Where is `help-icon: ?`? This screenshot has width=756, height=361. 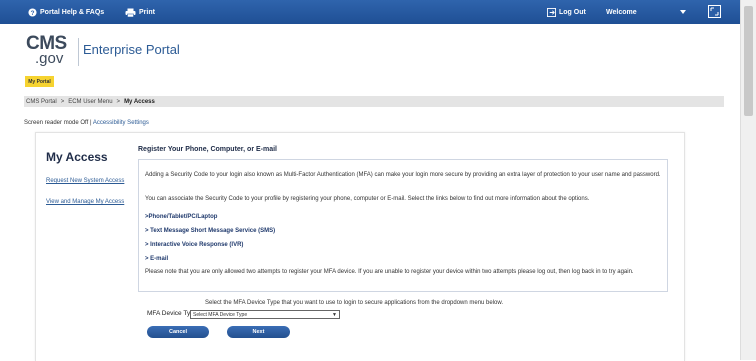
help-icon: ? is located at coordinates (32, 12).